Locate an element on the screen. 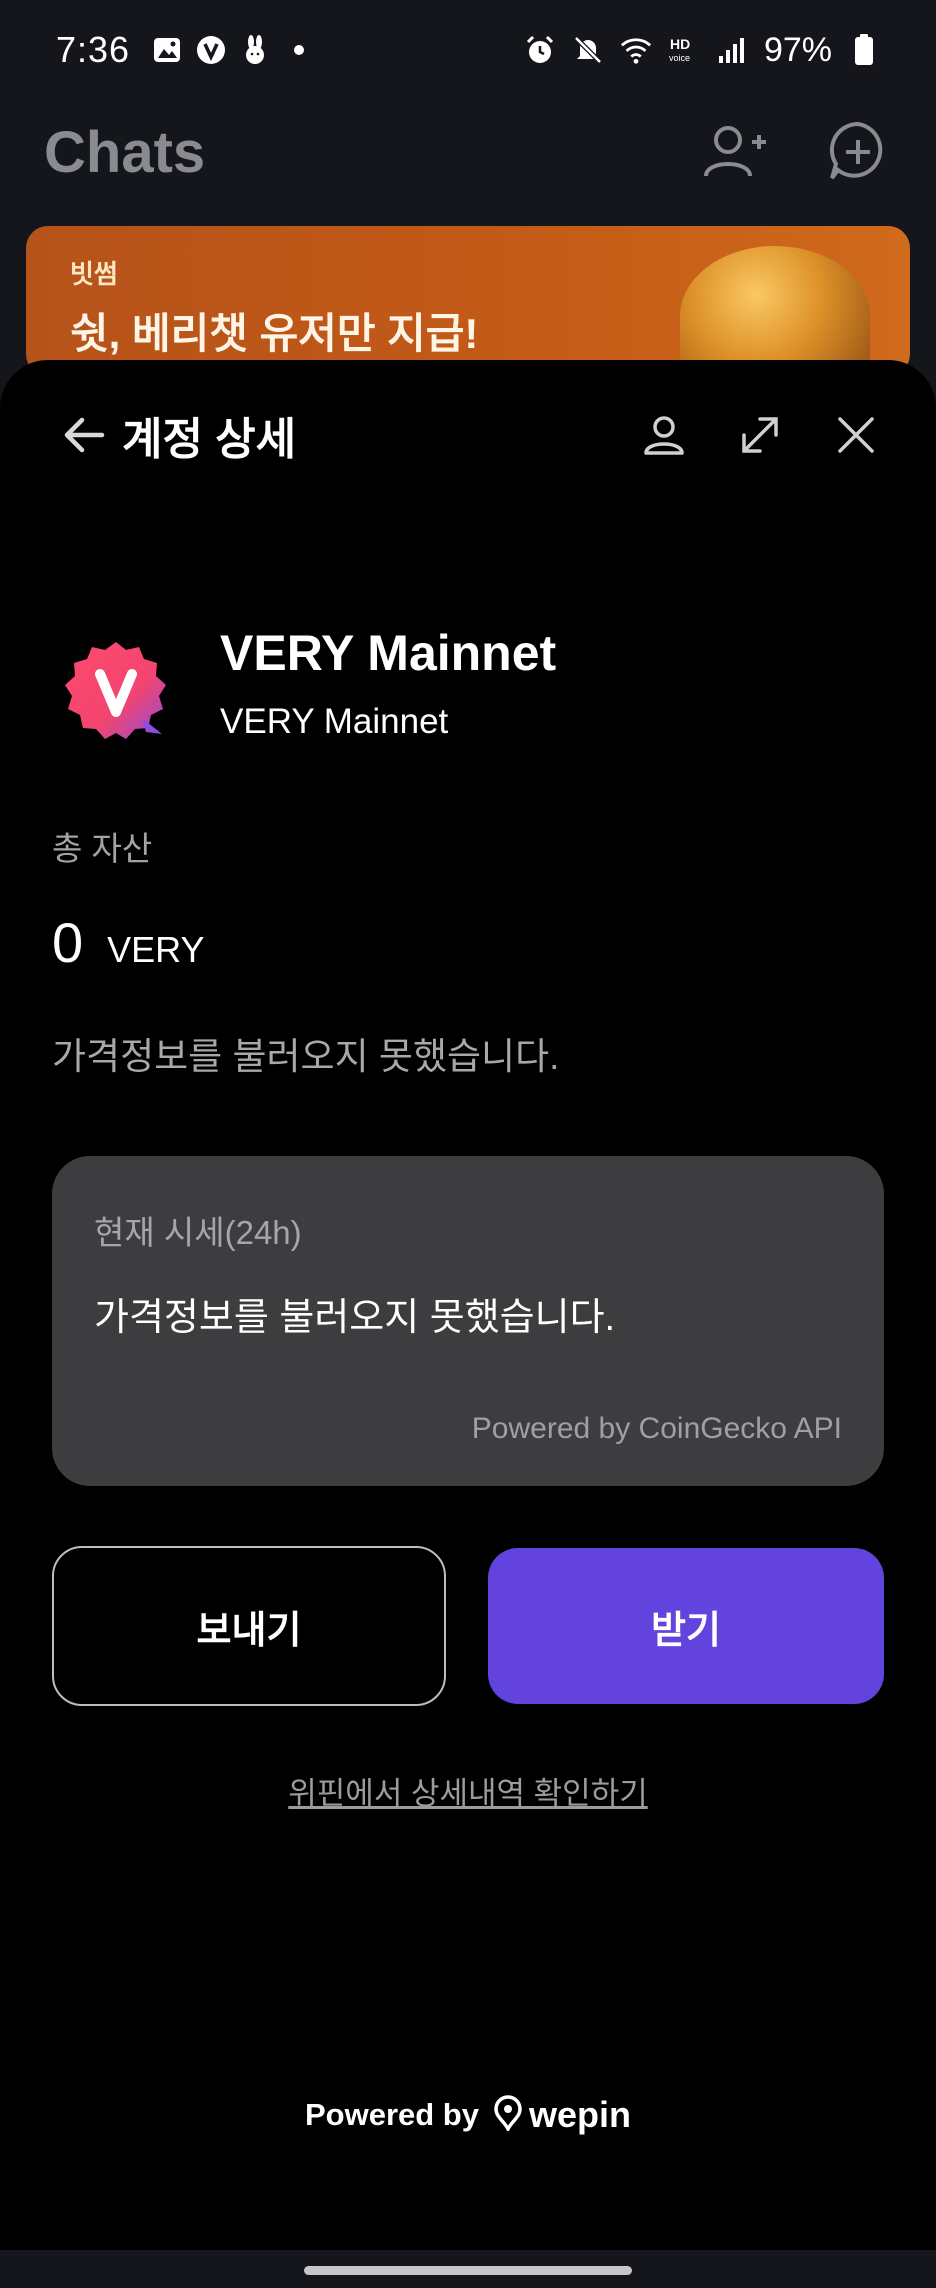 Image resolution: width=936 pixels, height=2288 pixels. powered-by-footer: Powered by wepin is located at coordinates (468, 2115).